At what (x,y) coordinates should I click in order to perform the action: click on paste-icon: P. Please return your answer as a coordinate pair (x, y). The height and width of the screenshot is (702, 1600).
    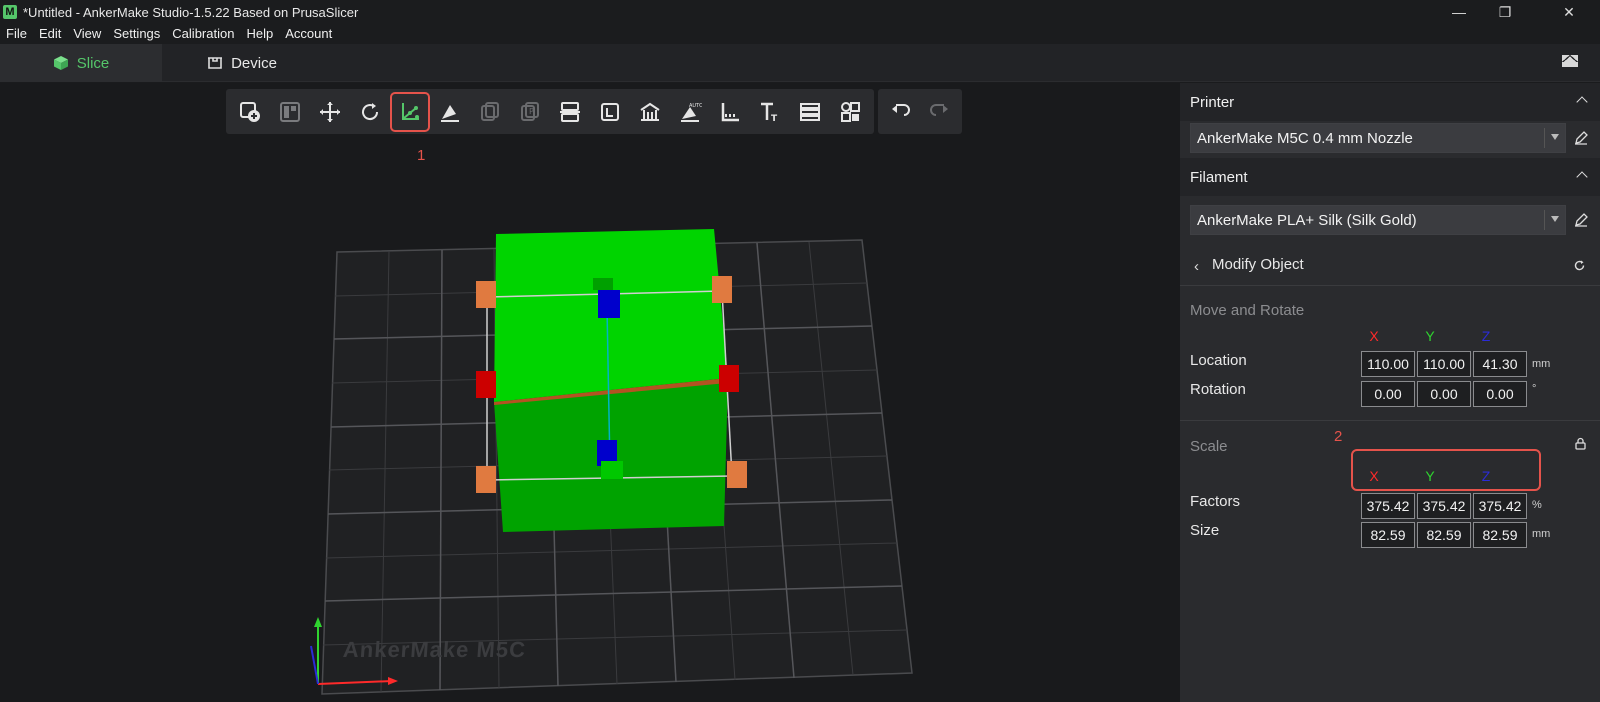
    Looking at the image, I should click on (530, 112).